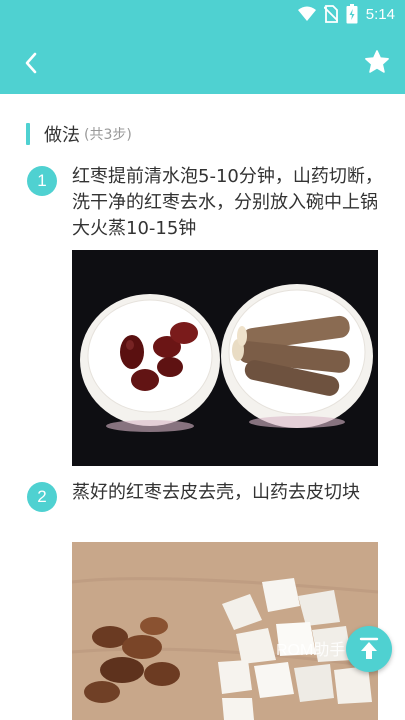  Describe the element at coordinates (202, 62) in the screenshot. I see `app-bar` at that location.